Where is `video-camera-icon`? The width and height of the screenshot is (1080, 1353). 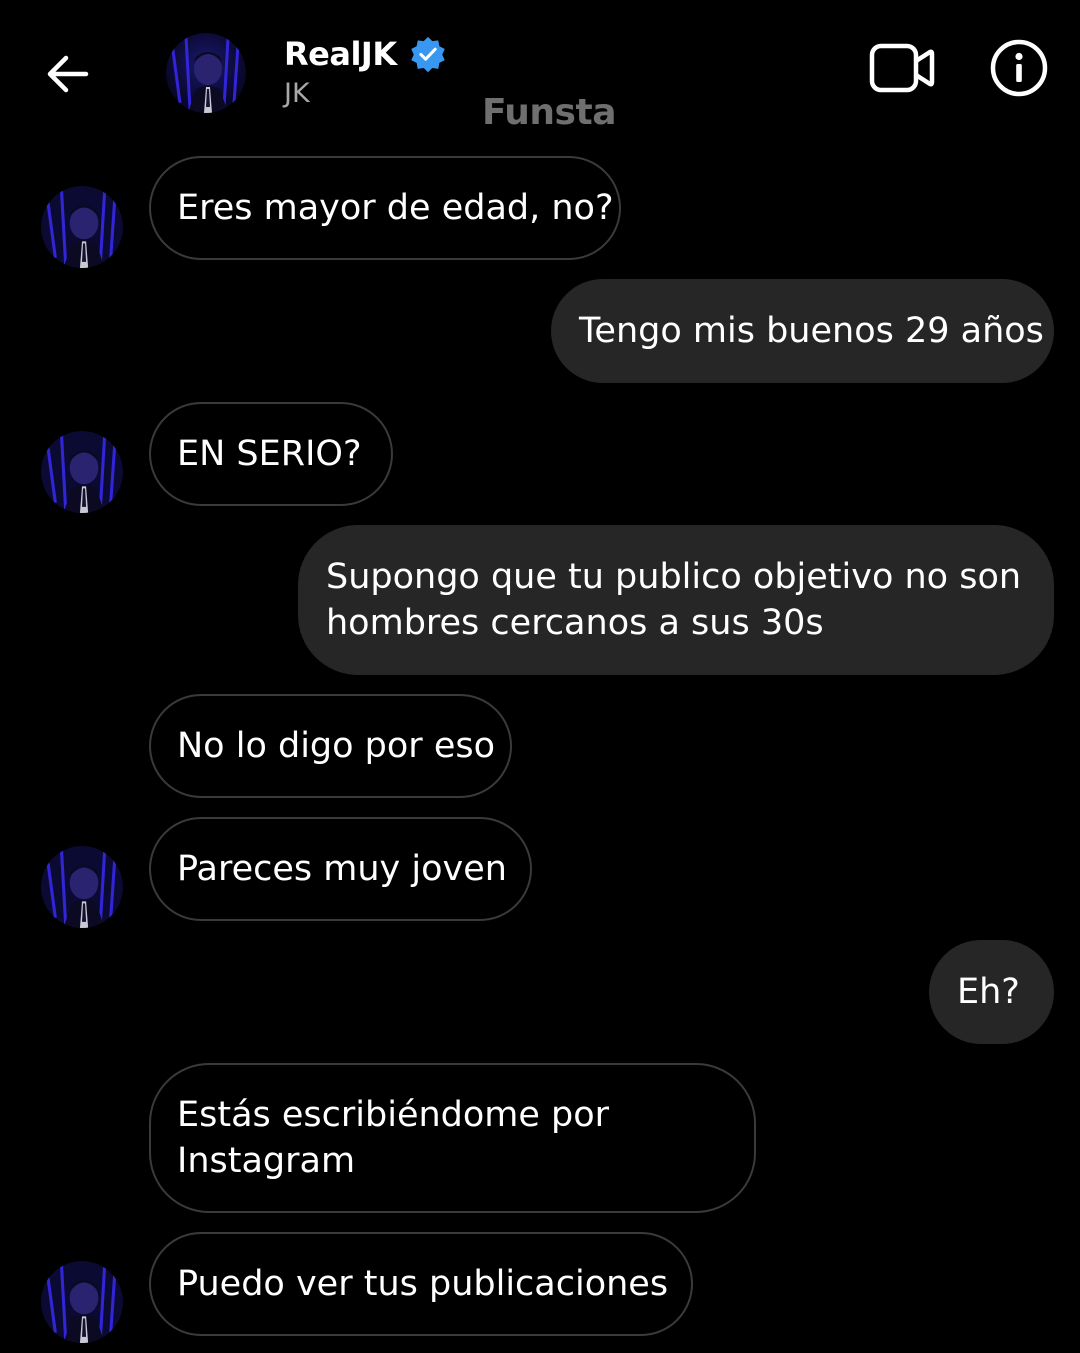 video-camera-icon is located at coordinates (902, 68).